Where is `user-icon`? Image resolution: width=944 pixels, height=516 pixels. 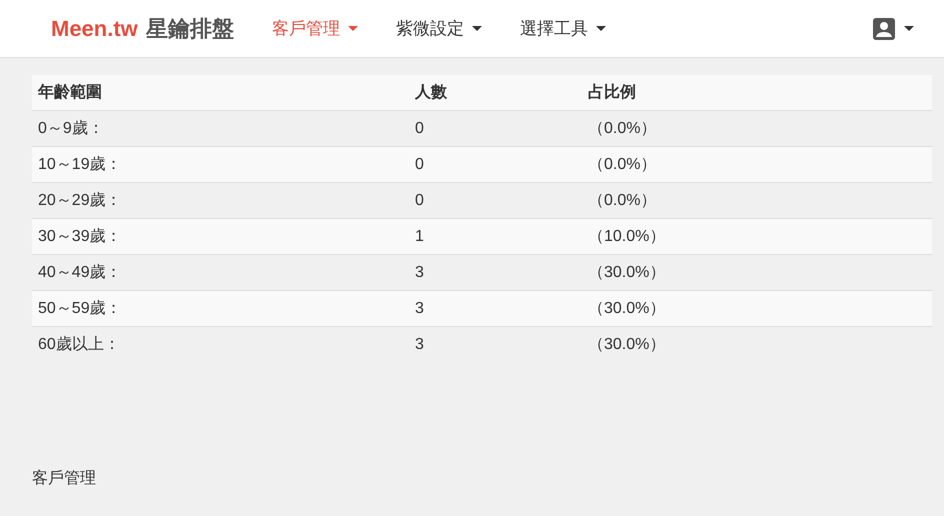
user-icon is located at coordinates (884, 28).